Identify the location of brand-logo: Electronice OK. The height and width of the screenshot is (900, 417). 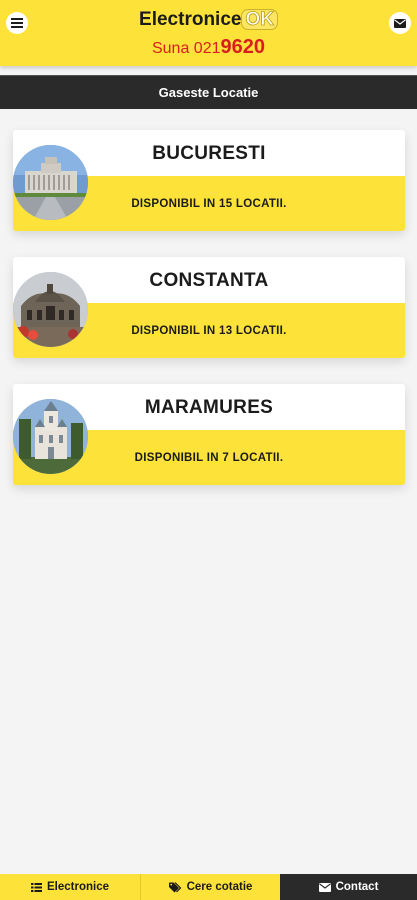
(208, 20).